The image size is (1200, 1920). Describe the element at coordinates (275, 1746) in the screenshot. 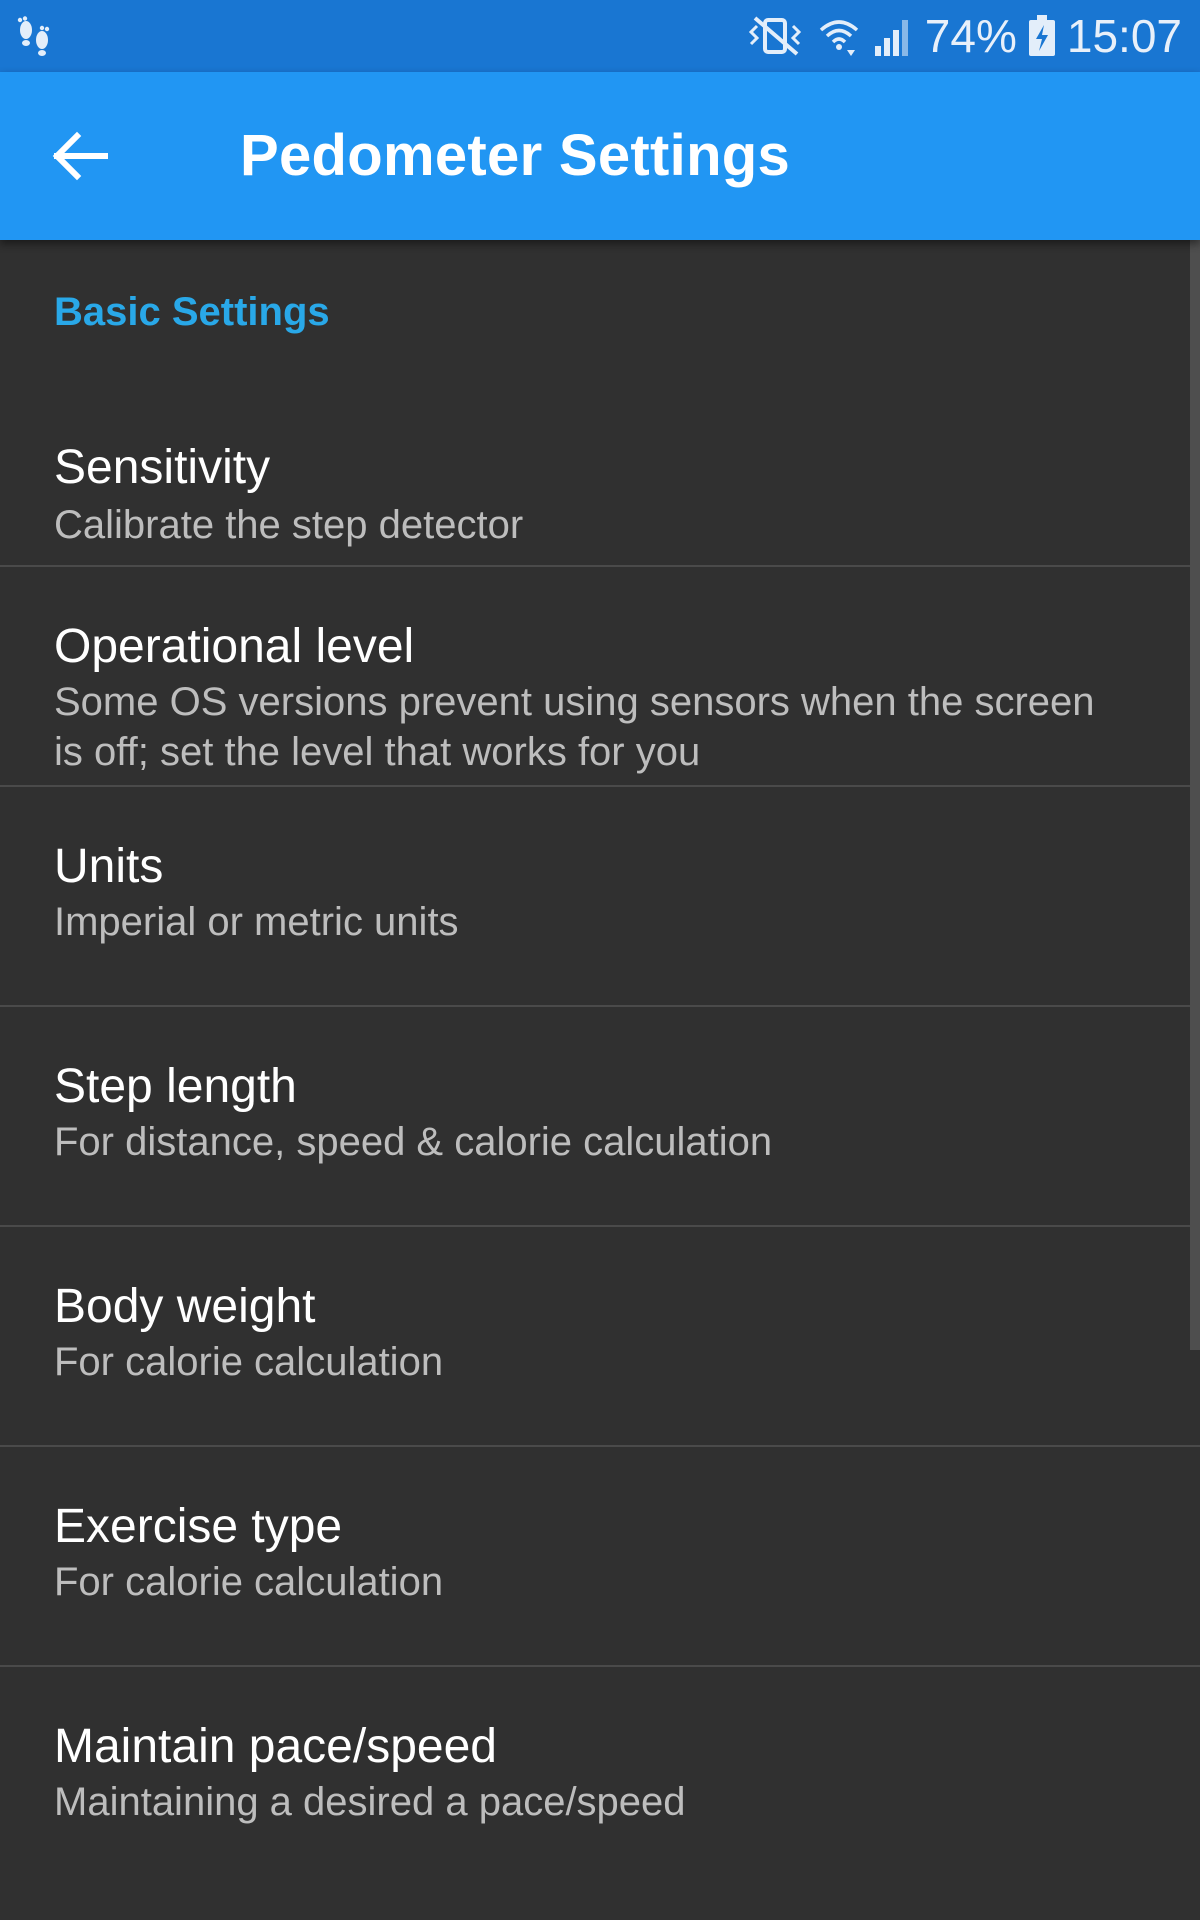

I see `pref-title: Maintain pace/speed` at that location.